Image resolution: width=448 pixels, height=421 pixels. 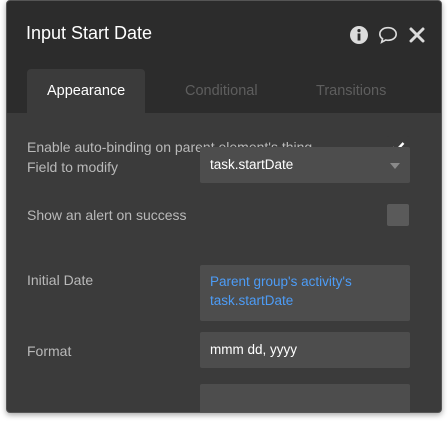 I want to click on panel-title: Input Start Date, so click(x=89, y=33).